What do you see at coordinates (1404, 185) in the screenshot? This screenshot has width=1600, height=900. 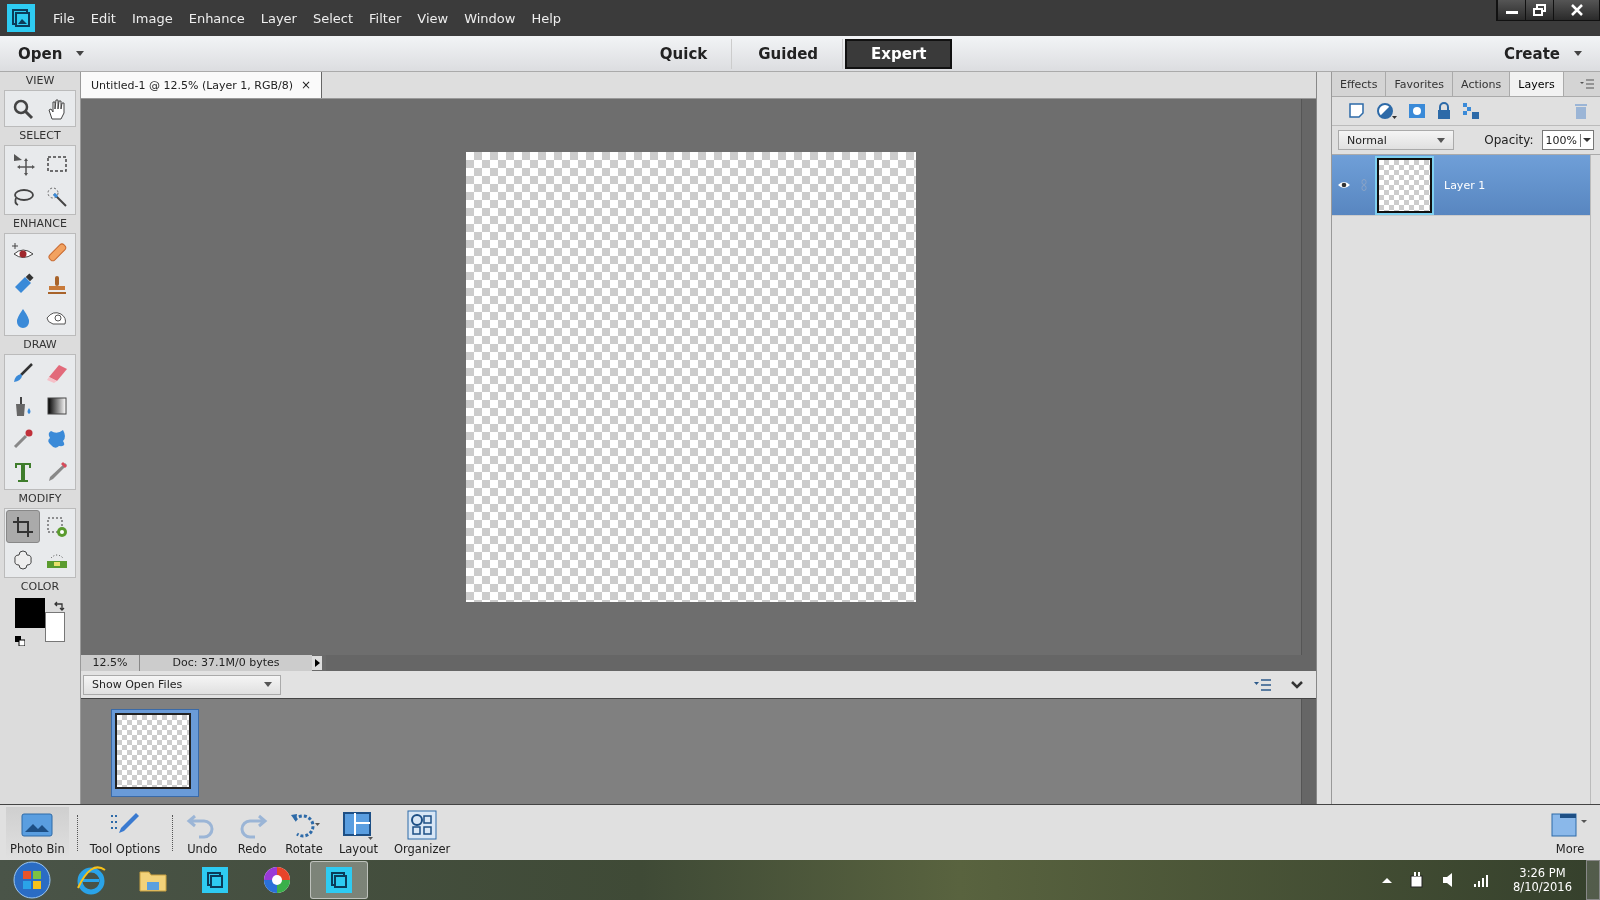 I see `layer-thumbnail` at bounding box center [1404, 185].